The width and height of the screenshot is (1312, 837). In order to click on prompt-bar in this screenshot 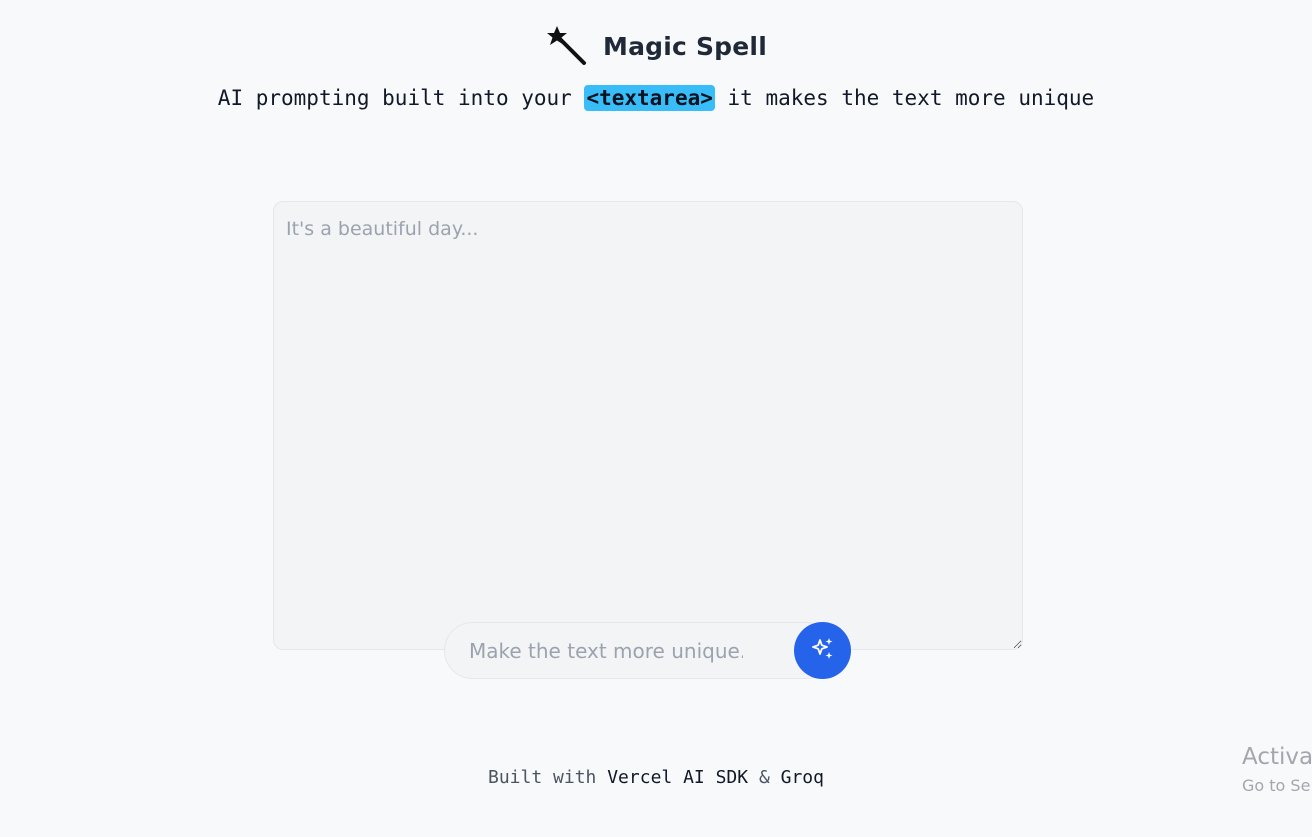, I will do `click(647, 650)`.